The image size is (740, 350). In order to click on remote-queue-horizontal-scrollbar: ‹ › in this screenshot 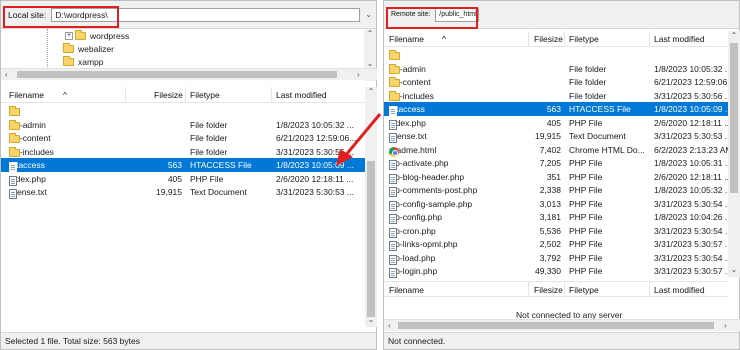, I will do `click(562, 325)`.